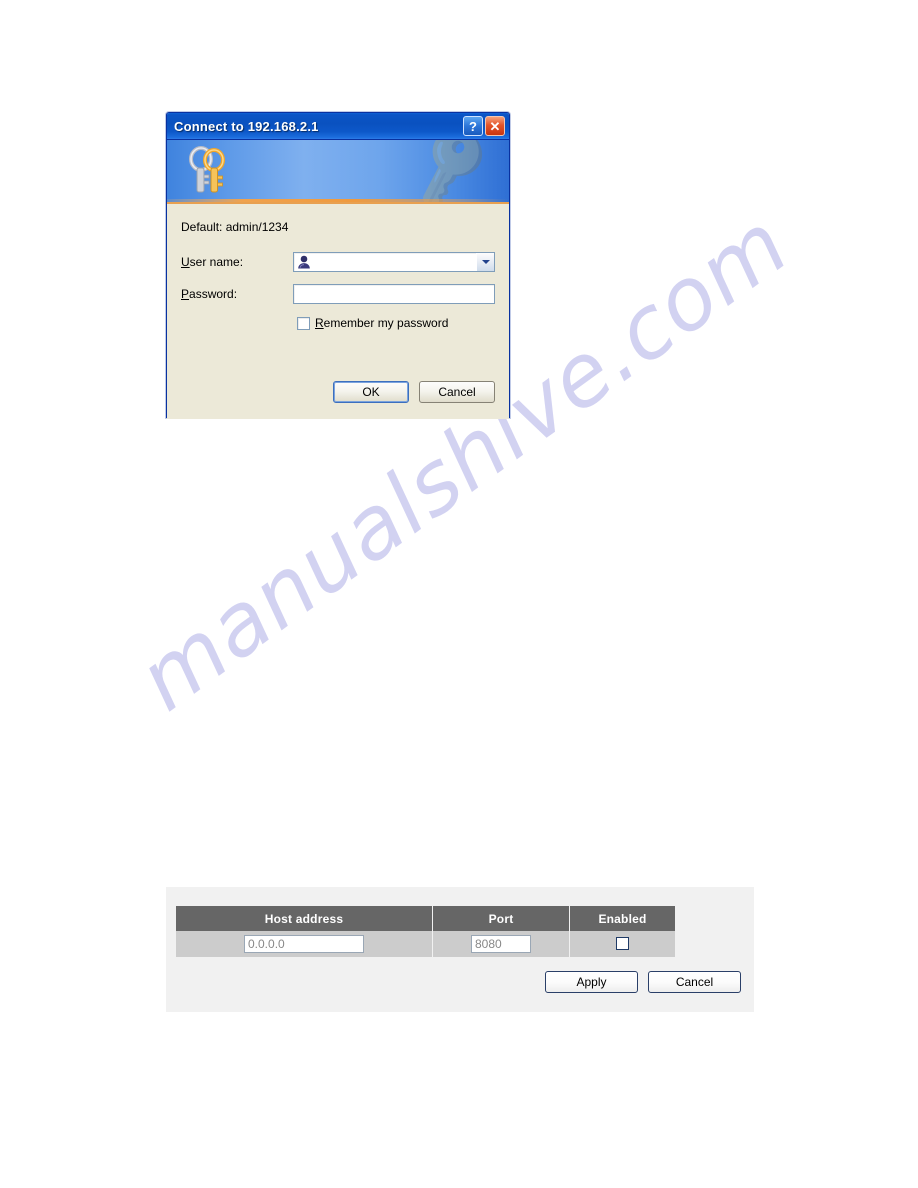 The width and height of the screenshot is (918, 1188). What do you see at coordinates (338, 126) in the screenshot?
I see `dialog-titlebar: Connect to 192.168.2.1 ? ✕` at bounding box center [338, 126].